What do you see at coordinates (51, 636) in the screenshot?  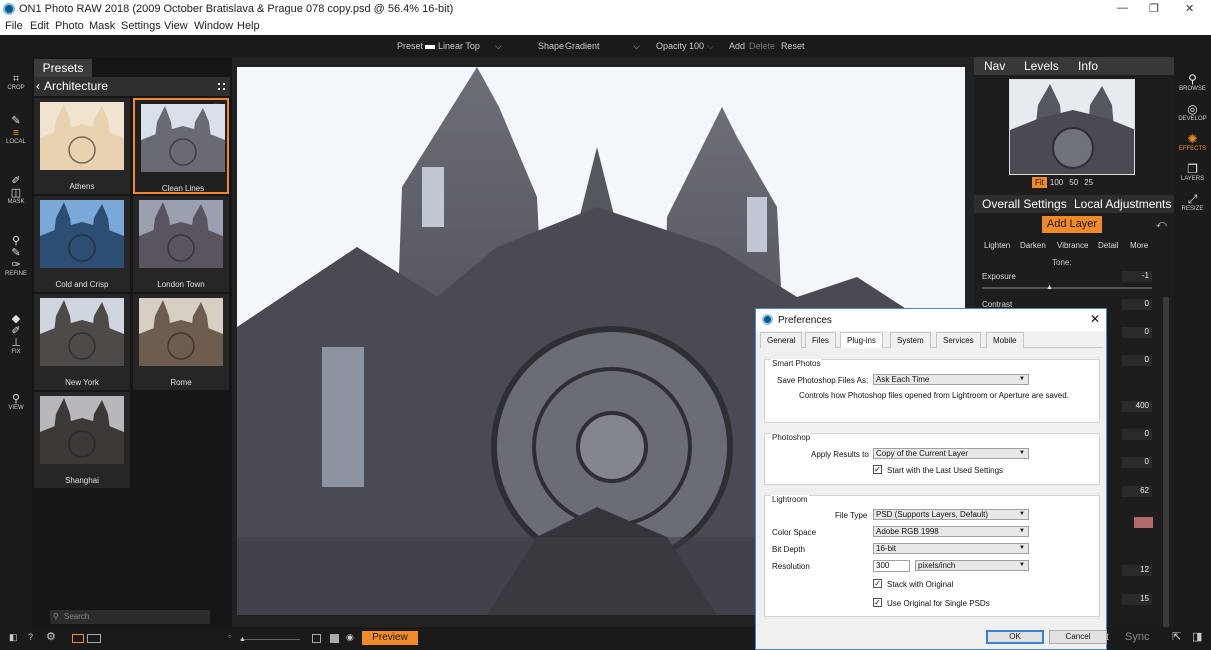 I see `gear-icon: ⚙` at bounding box center [51, 636].